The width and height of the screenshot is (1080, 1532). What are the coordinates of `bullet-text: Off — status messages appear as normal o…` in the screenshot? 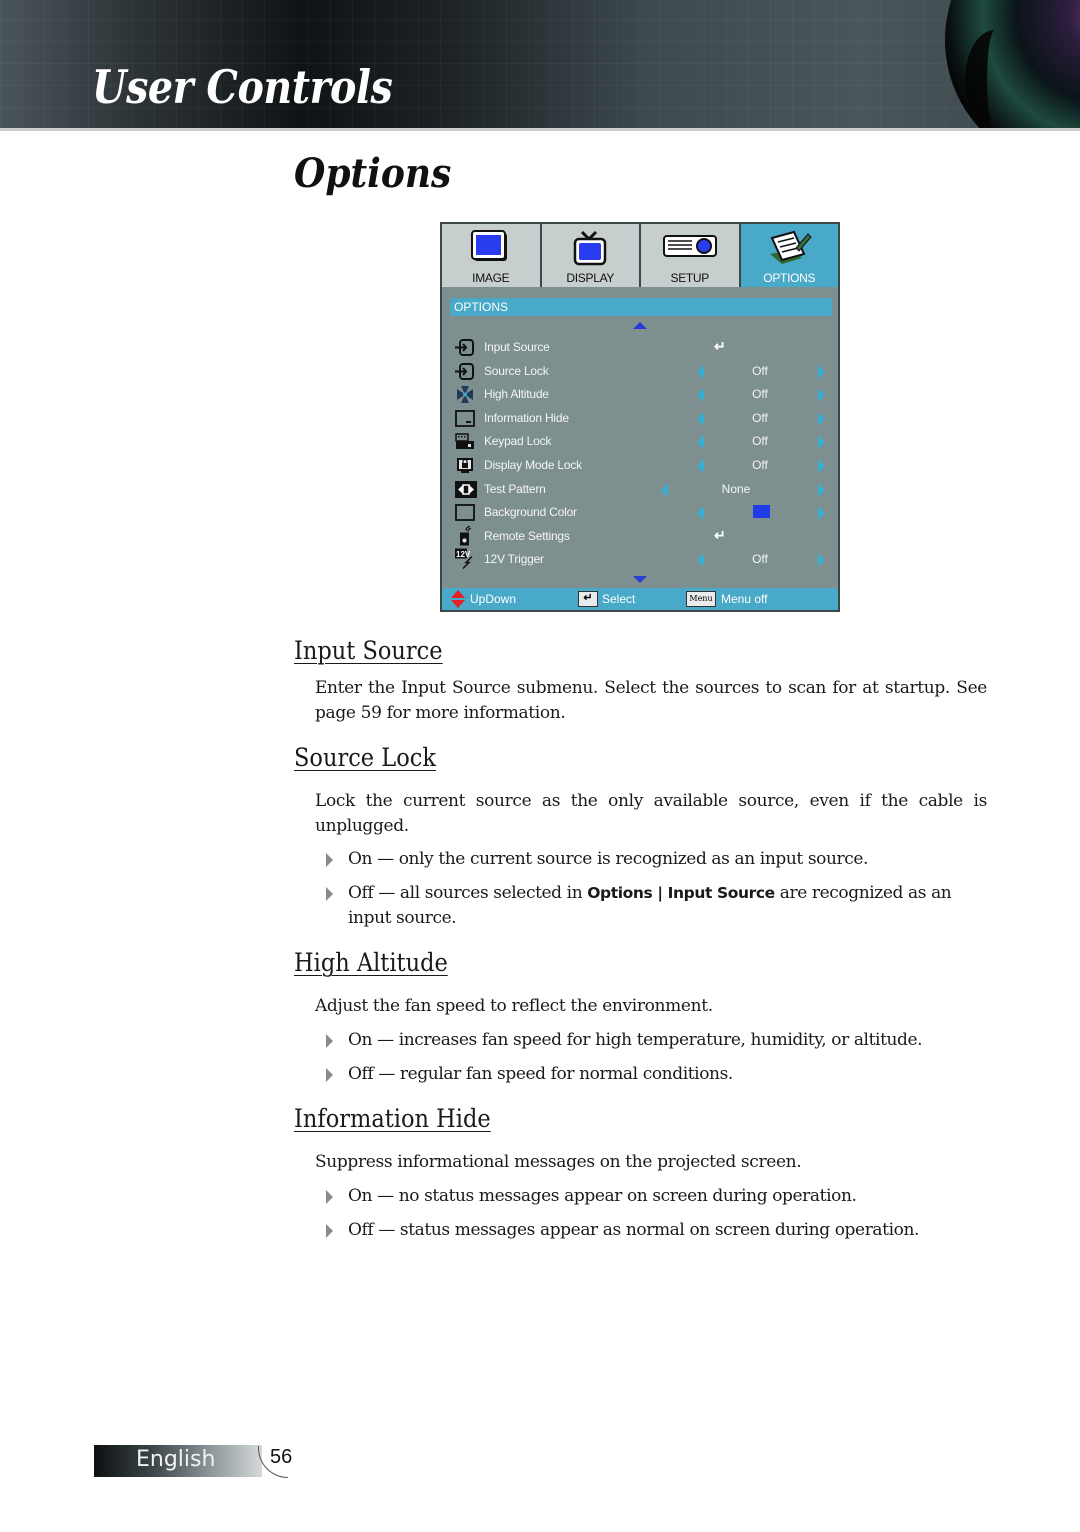 It's located at (634, 1230).